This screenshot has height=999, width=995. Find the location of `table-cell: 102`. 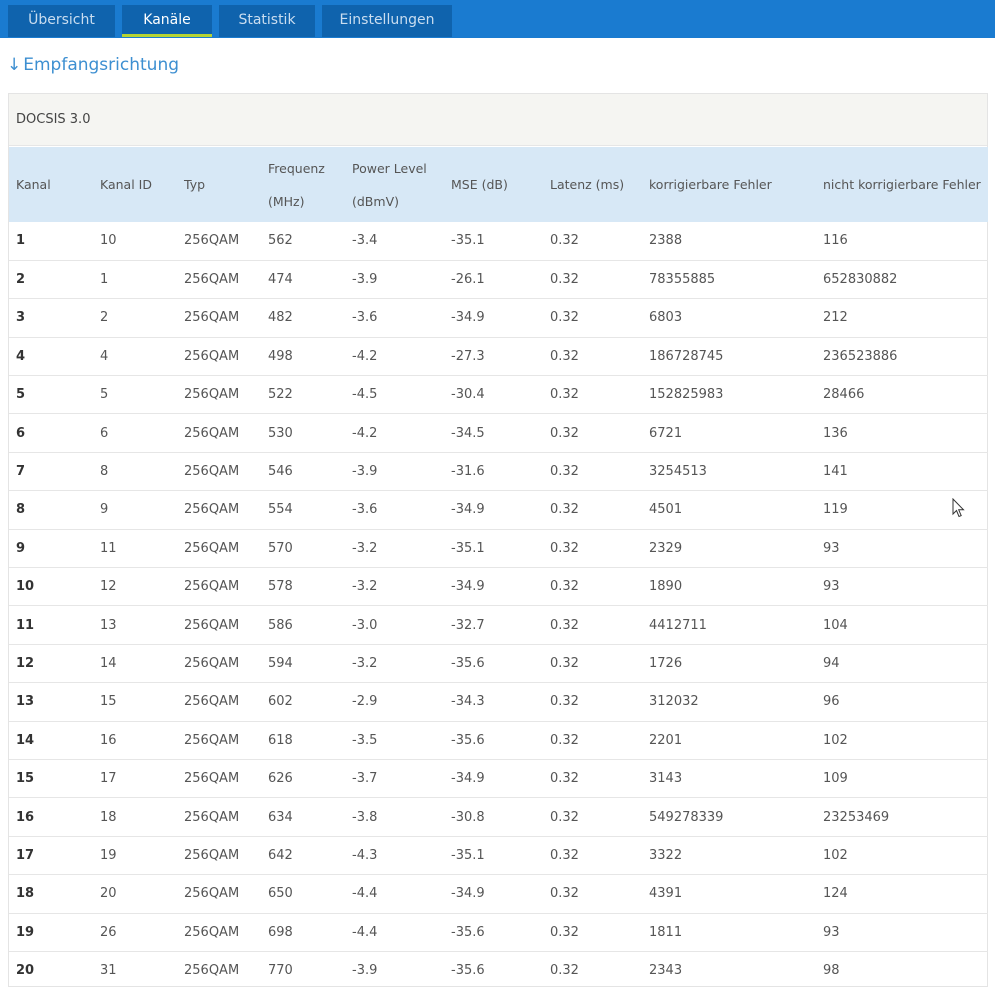

table-cell: 102 is located at coordinates (835, 740).